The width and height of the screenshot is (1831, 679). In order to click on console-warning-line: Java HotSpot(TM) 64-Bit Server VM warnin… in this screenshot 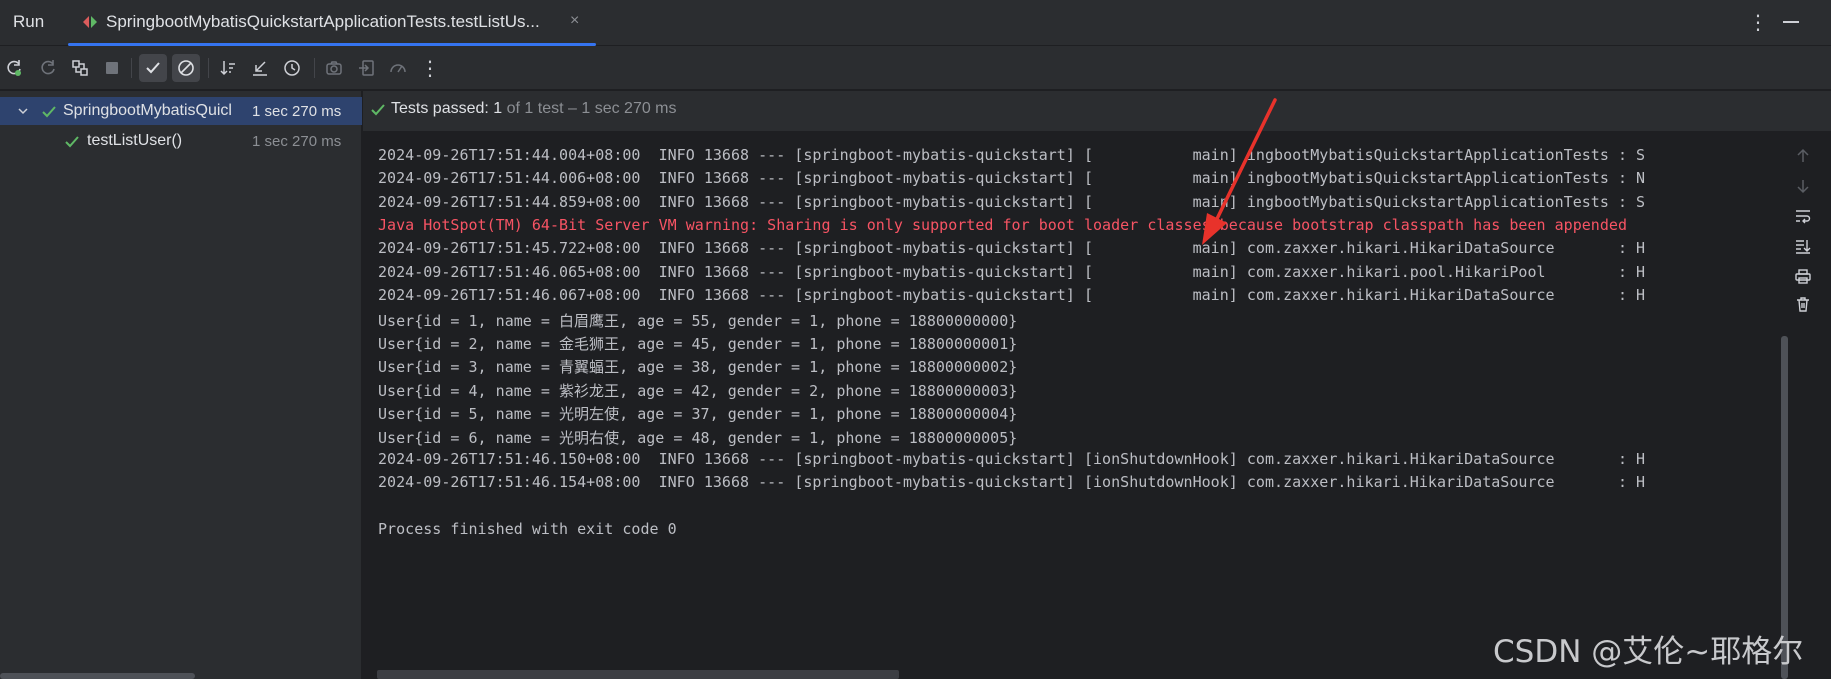, I will do `click(1003, 225)`.